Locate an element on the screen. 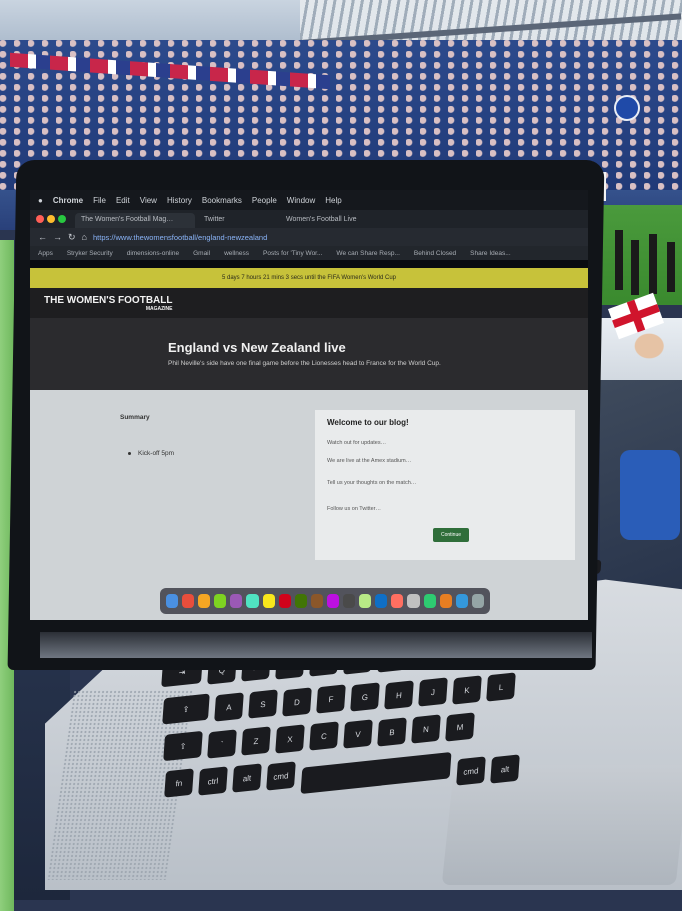 The width and height of the screenshot is (682, 911). menu-history: History is located at coordinates (179, 200).